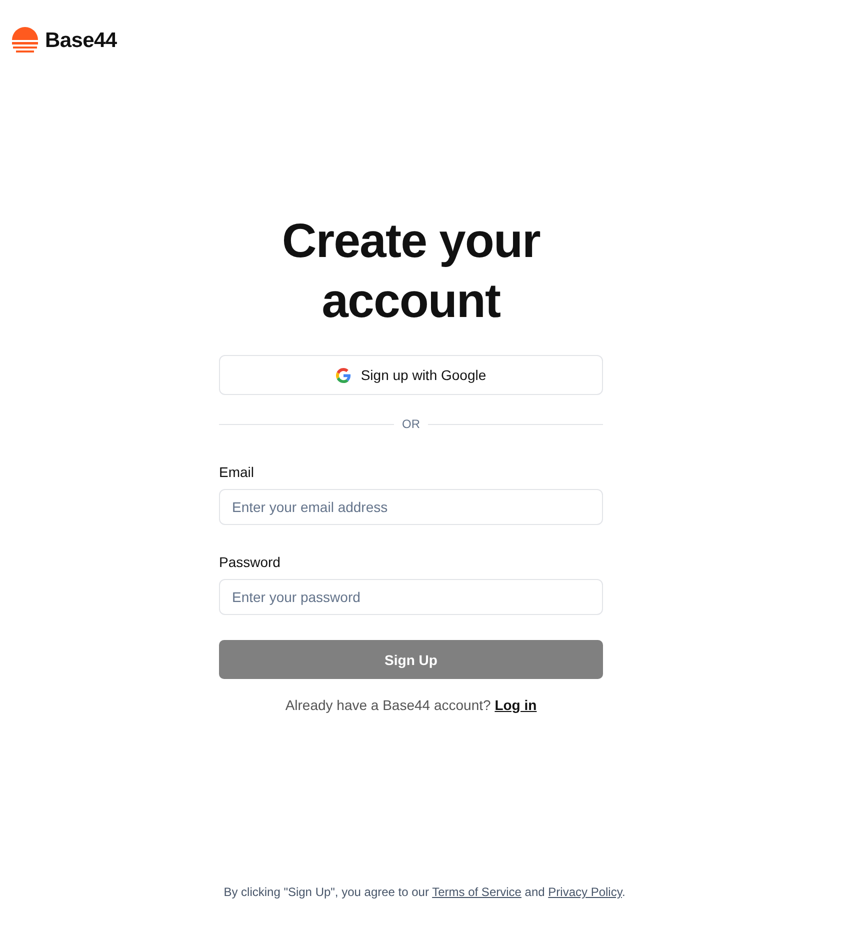 The width and height of the screenshot is (849, 929). I want to click on login-link: Log in, so click(515, 705).